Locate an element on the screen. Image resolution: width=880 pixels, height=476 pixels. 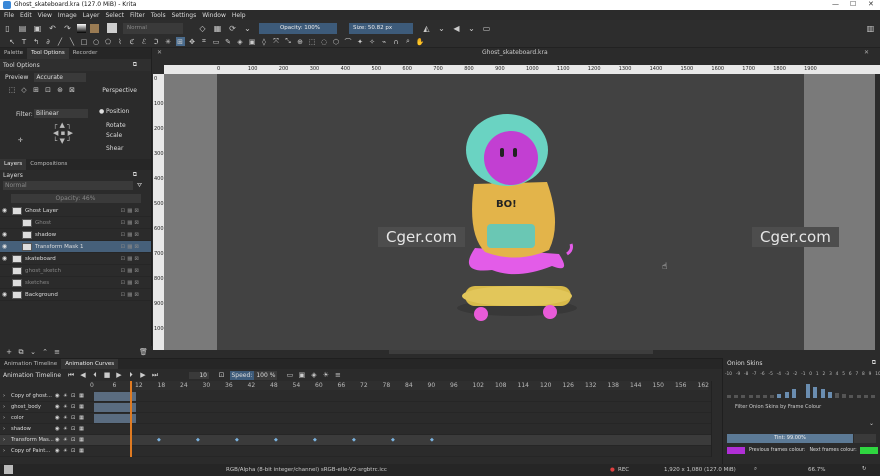
onion-frame-number: 7 is located at coordinates (856, 374).